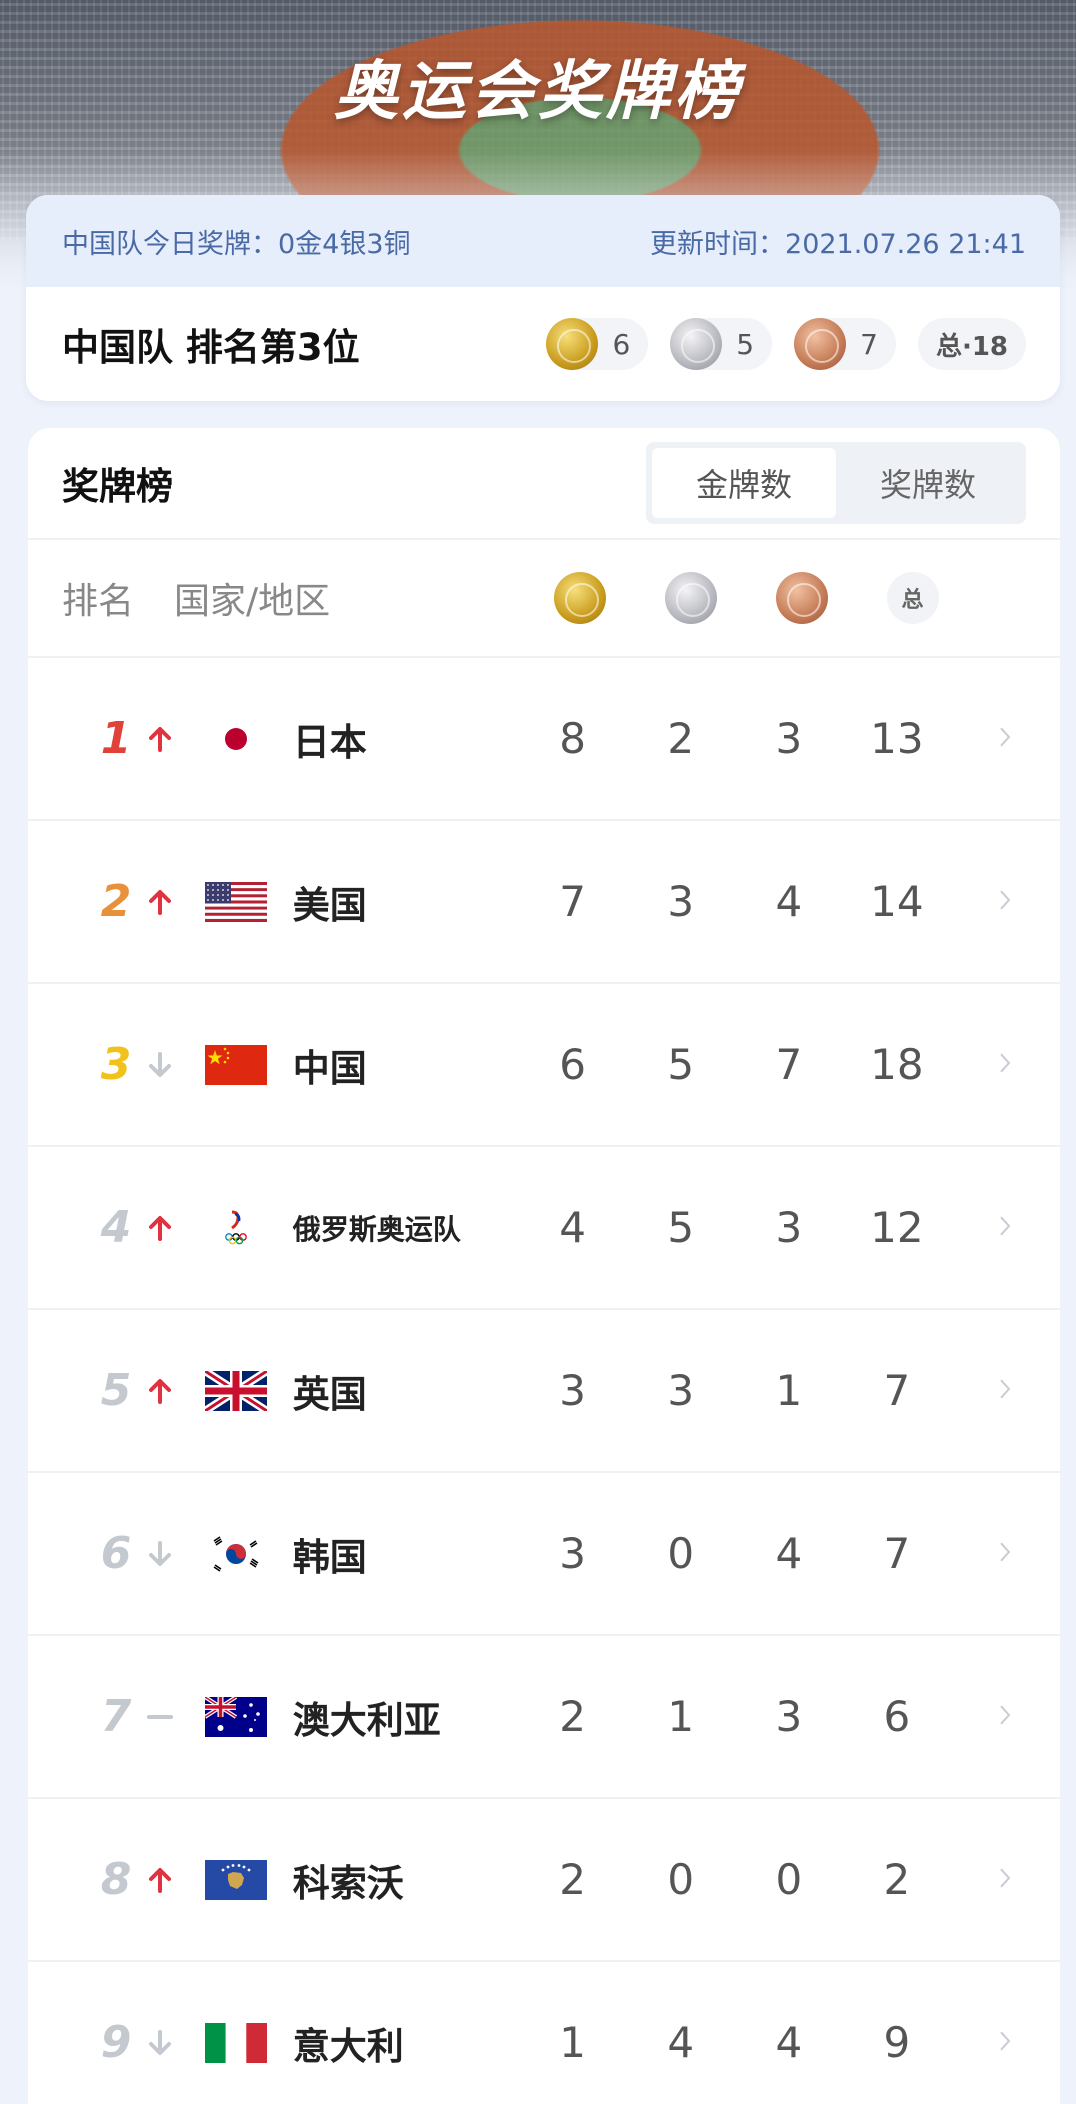 This screenshot has height=2104, width=1076. What do you see at coordinates (573, 1064) in the screenshot?
I see `gold-count: 6` at bounding box center [573, 1064].